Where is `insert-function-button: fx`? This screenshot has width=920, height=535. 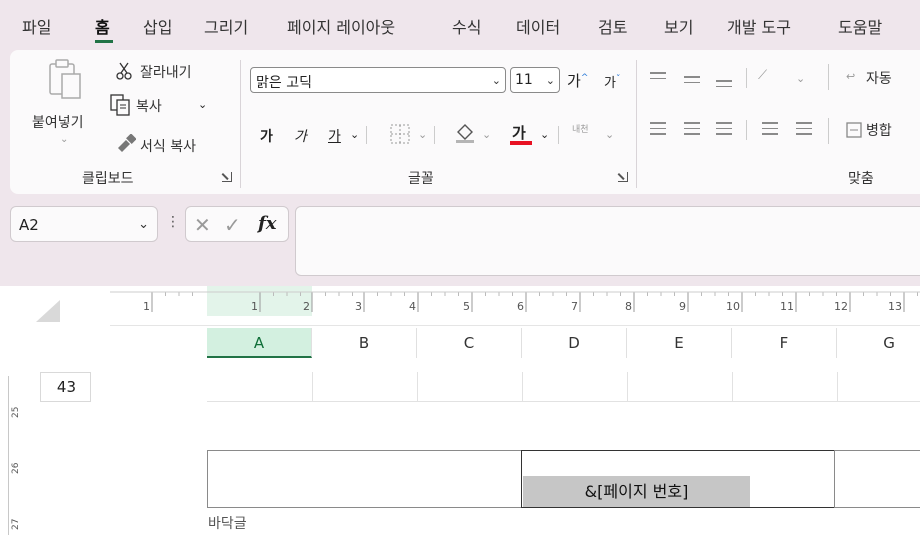 insert-function-button: fx is located at coordinates (267, 223).